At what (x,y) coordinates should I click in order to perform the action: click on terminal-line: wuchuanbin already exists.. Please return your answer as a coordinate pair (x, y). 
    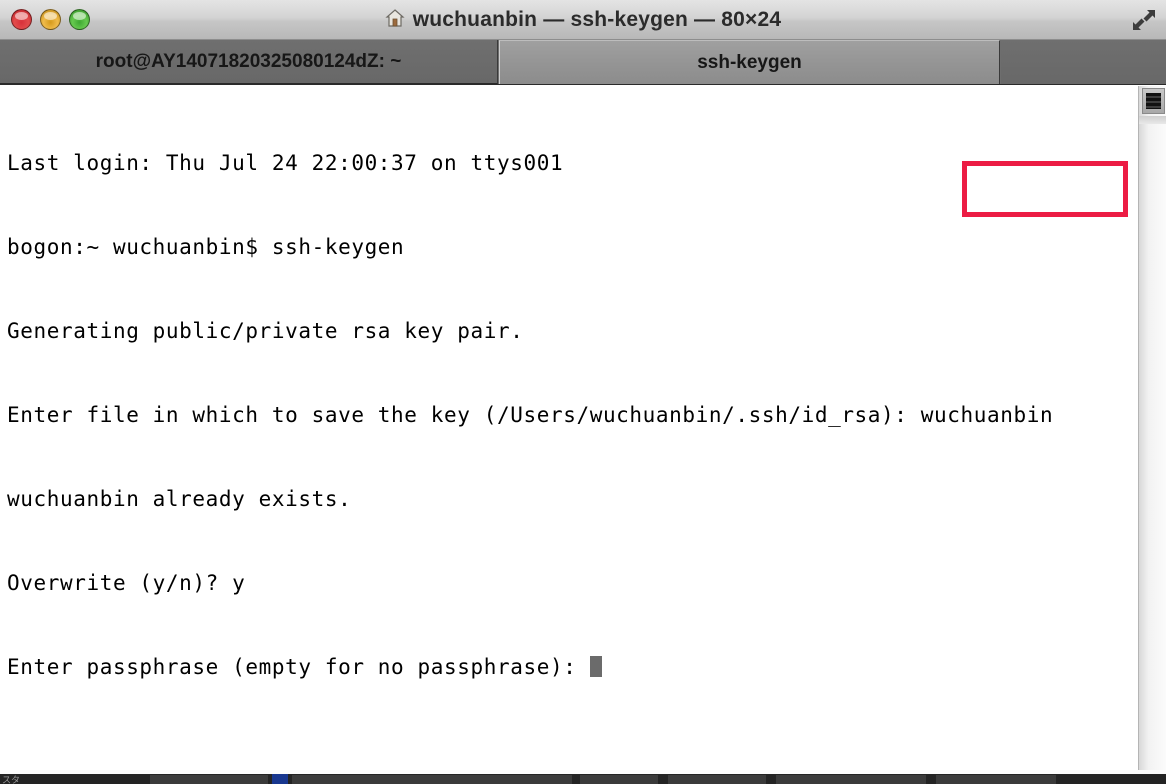
    Looking at the image, I should click on (179, 499).